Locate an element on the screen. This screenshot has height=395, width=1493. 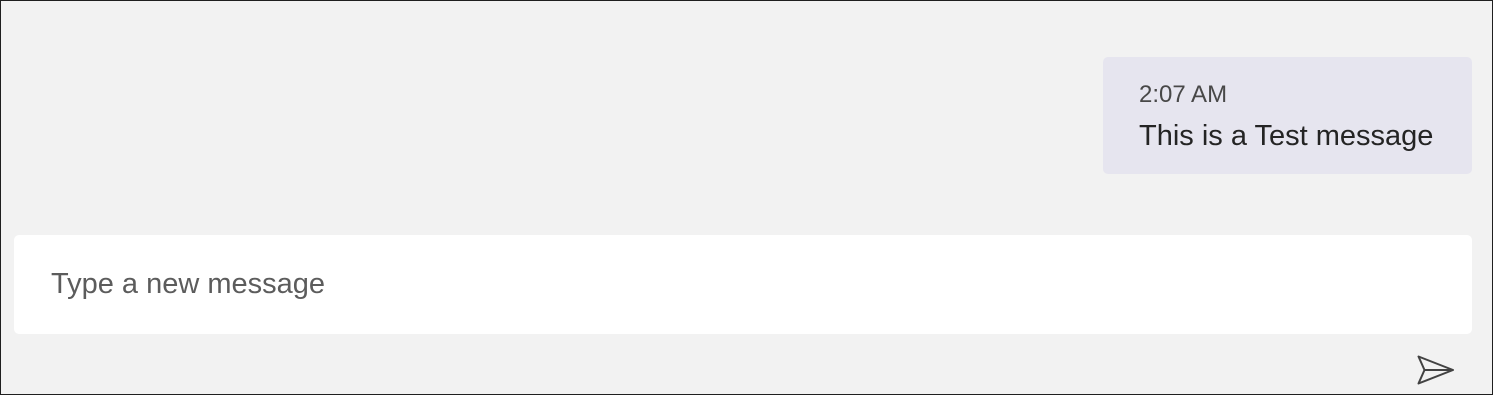
message-text: This is a Test message is located at coordinates (1286, 136).